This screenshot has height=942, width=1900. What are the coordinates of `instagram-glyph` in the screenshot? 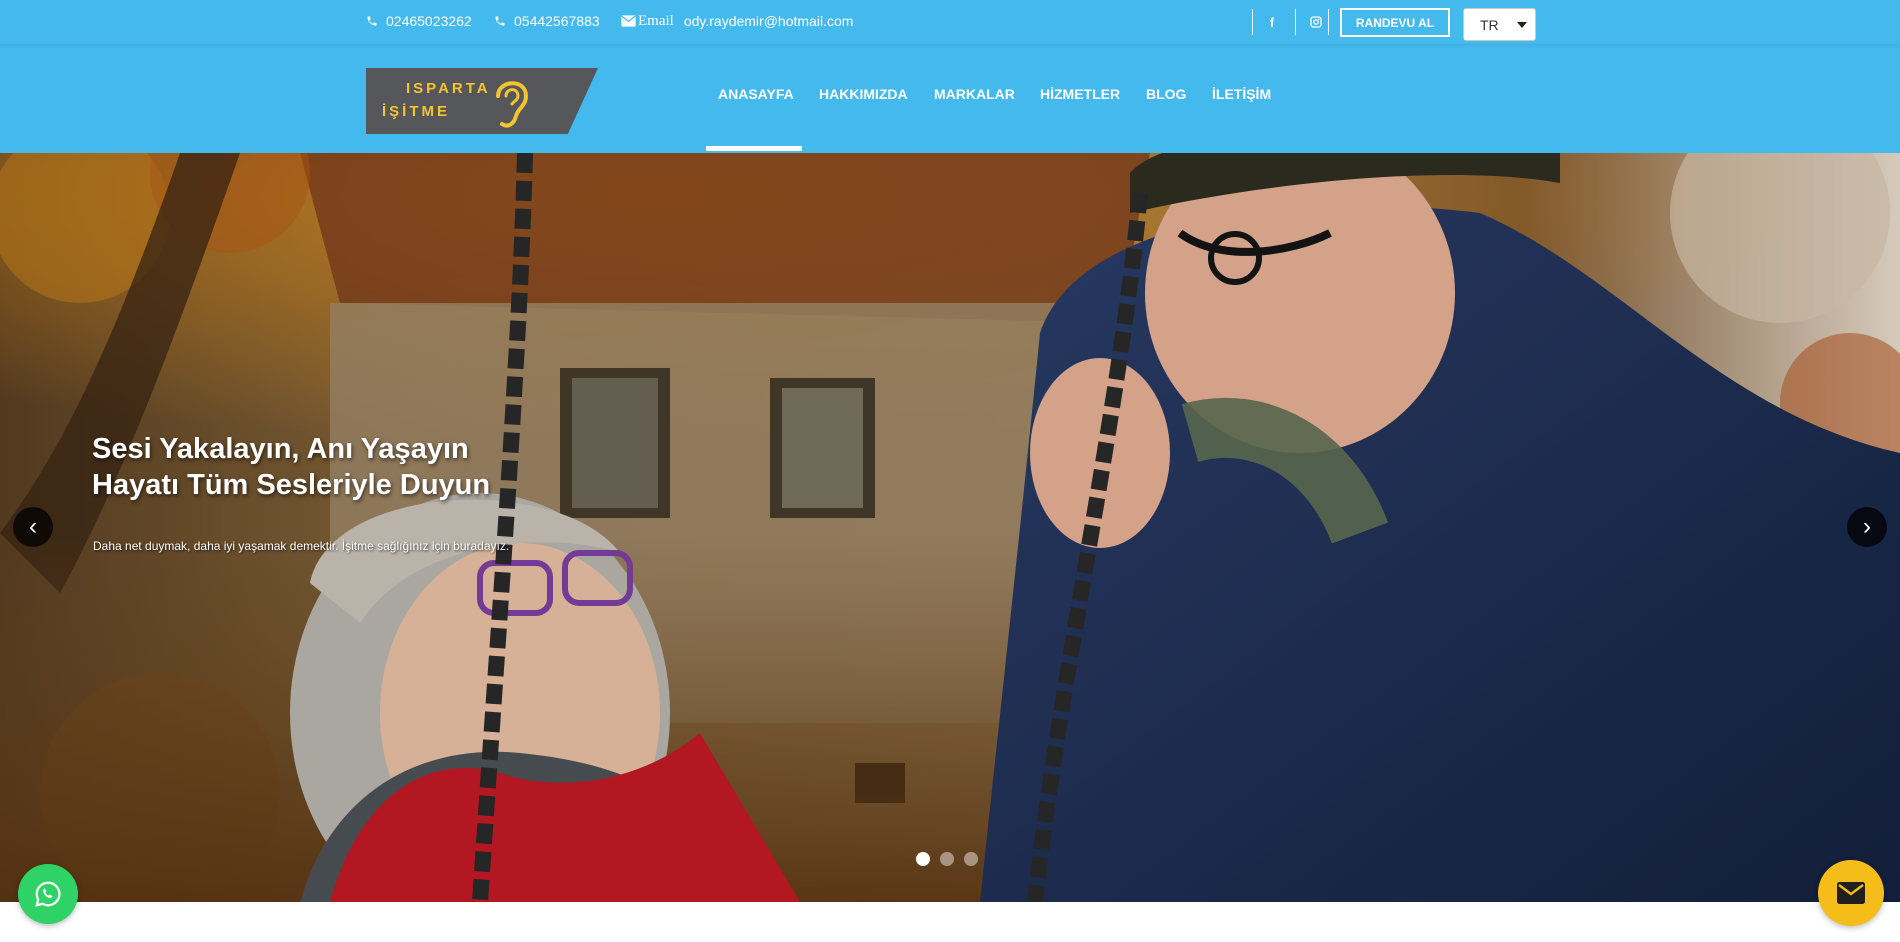 It's located at (1316, 22).